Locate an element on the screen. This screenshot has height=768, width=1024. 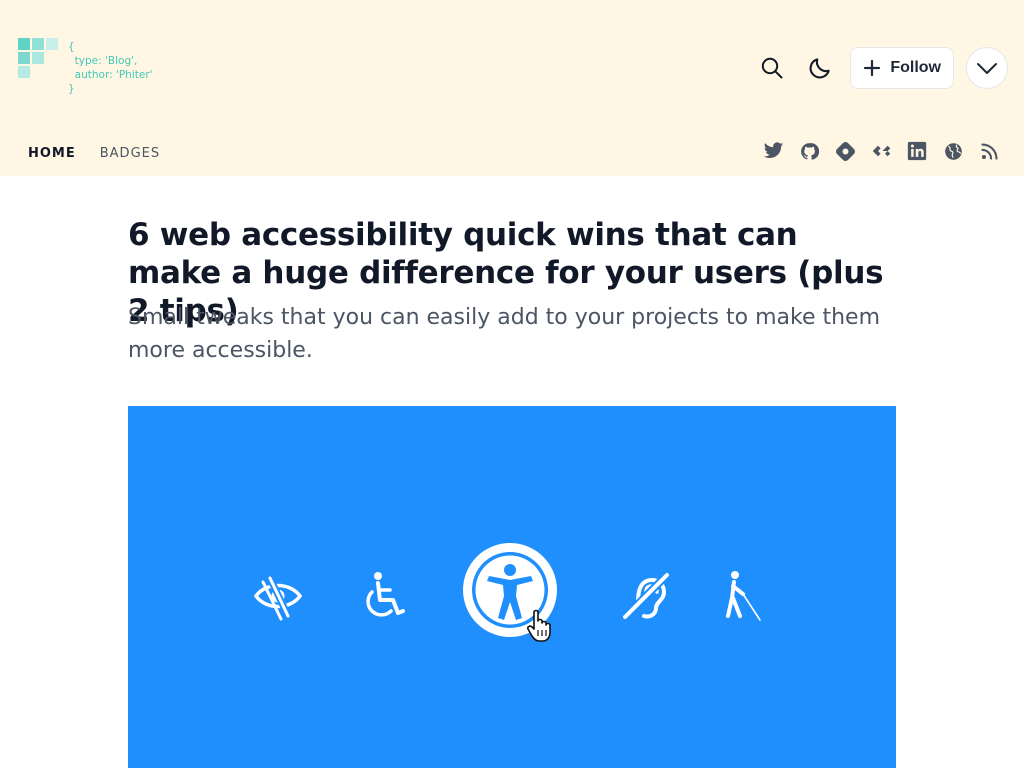
twitter-icon is located at coordinates (773, 150).